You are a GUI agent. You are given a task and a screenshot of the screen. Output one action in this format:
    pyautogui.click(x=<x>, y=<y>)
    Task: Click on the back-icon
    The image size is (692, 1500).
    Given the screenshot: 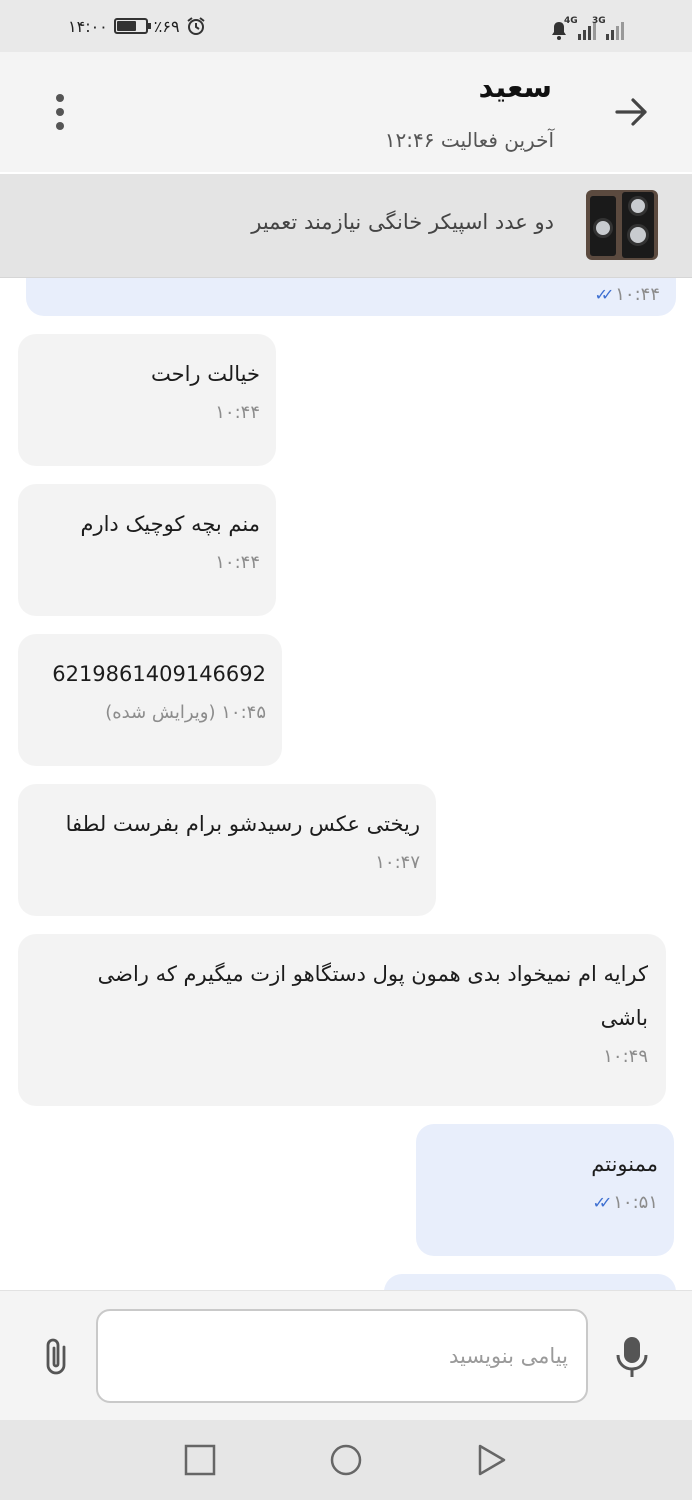 What is the action you would take?
    pyautogui.click(x=492, y=1460)
    